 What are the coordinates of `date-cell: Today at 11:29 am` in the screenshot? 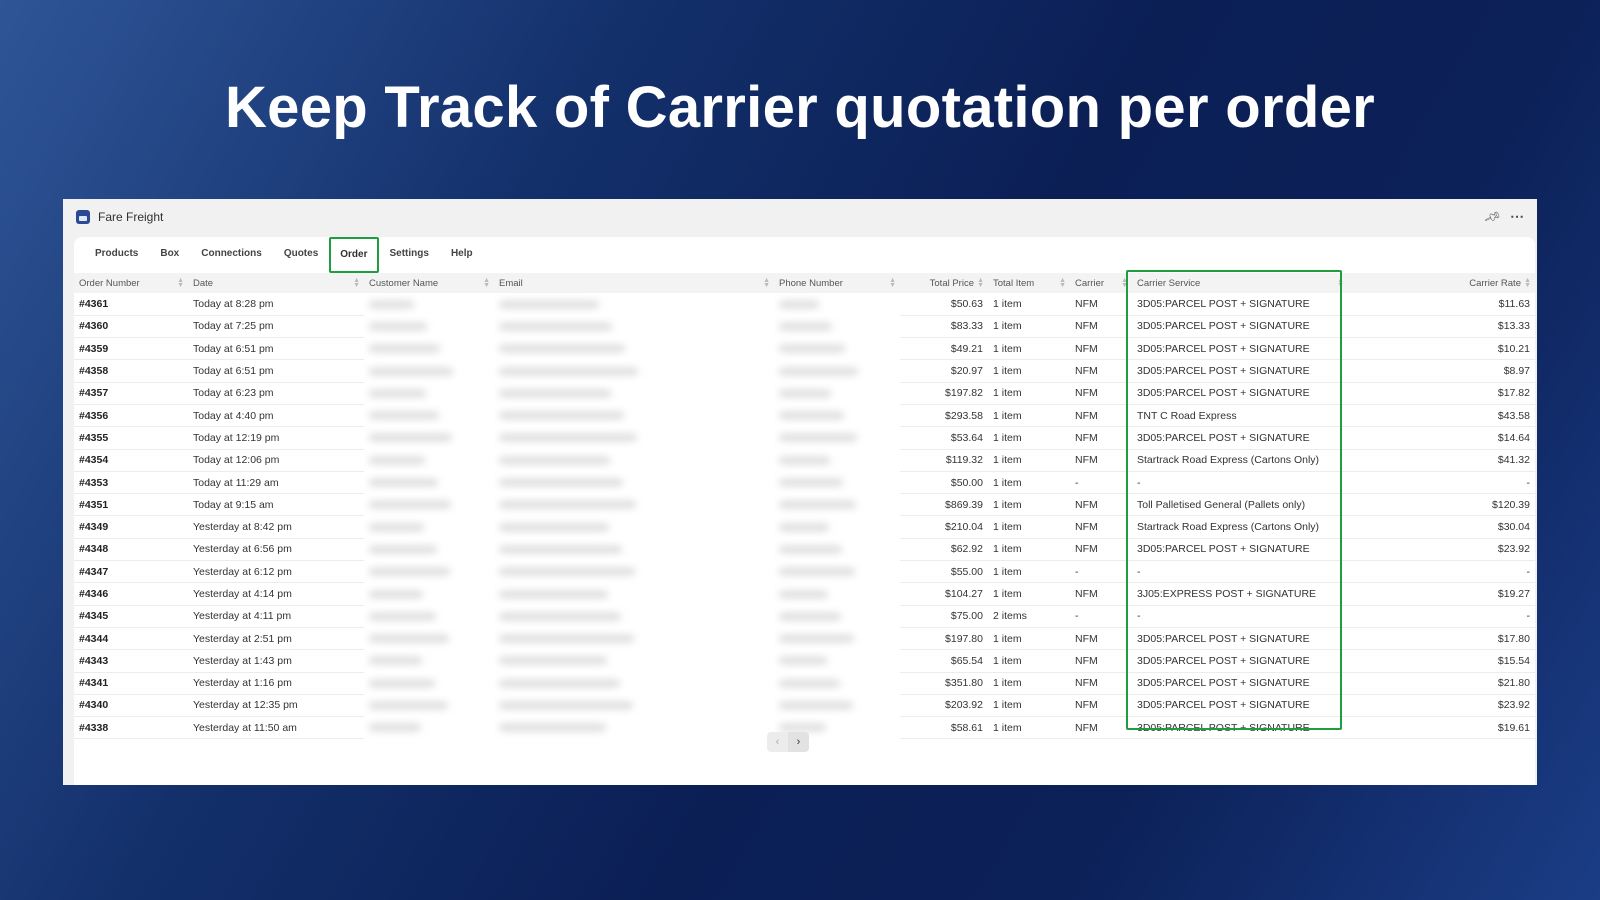 It's located at (276, 483).